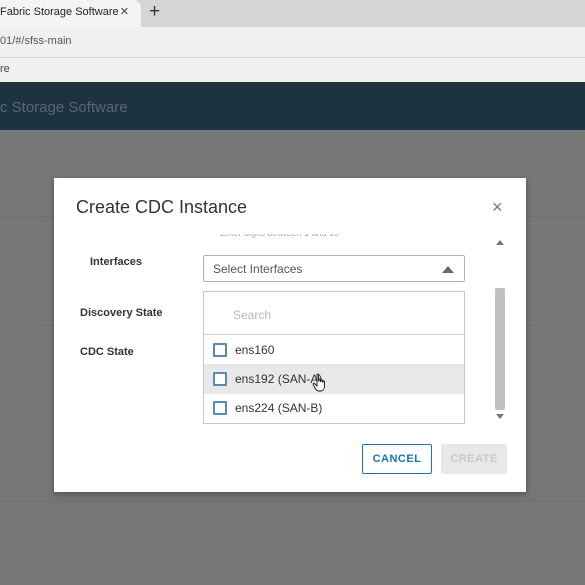 The height and width of the screenshot is (585, 585). I want to click on new-tab-icon: +, so click(154, 12).